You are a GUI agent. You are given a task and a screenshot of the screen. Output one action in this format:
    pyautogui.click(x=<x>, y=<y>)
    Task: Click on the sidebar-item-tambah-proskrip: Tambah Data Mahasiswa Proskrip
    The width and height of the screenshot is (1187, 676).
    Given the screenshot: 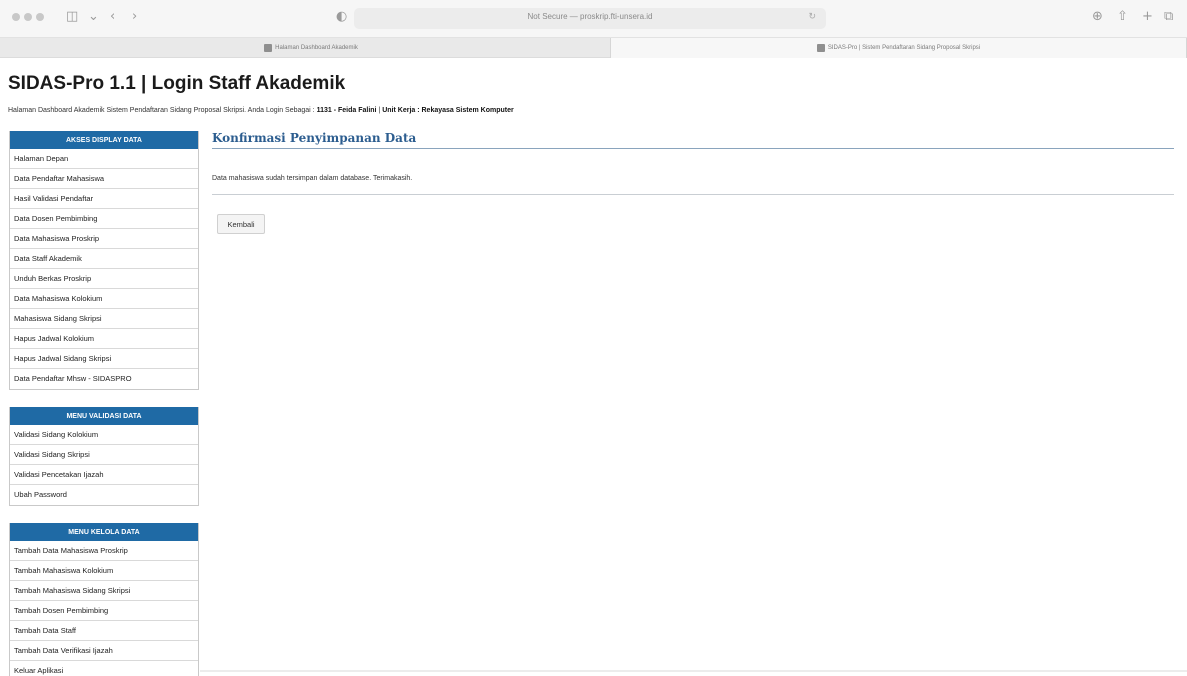 What is the action you would take?
    pyautogui.click(x=104, y=551)
    